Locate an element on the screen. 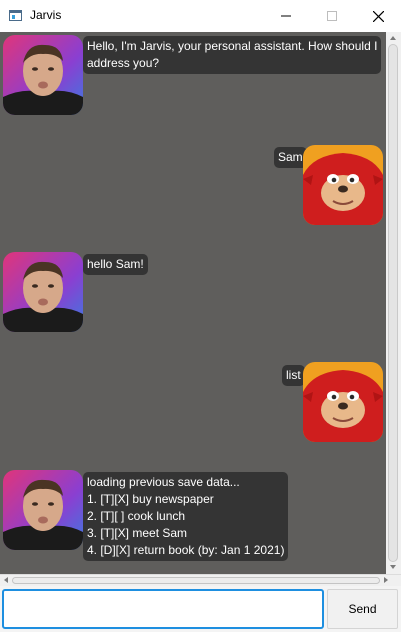 This screenshot has height=632, width=401. title-bar: Jarvis is located at coordinates (200, 16).